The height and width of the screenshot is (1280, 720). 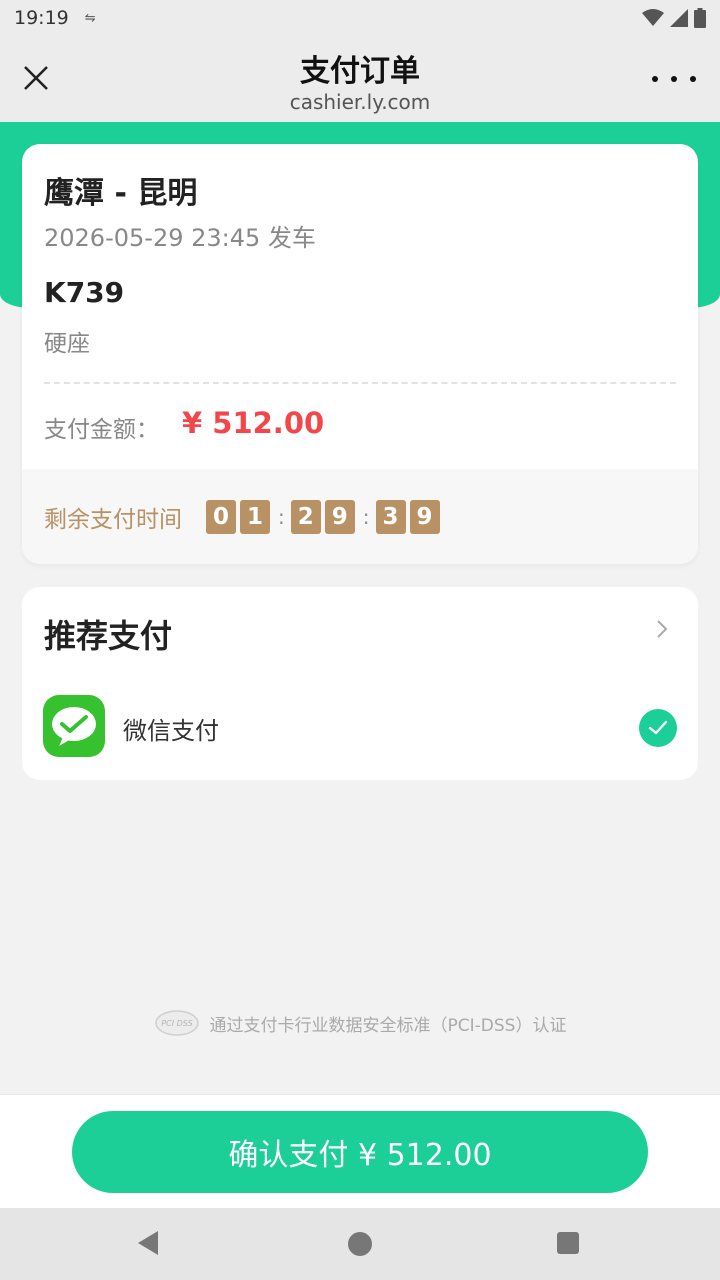 What do you see at coordinates (674, 79) in the screenshot?
I see `more-icon` at bounding box center [674, 79].